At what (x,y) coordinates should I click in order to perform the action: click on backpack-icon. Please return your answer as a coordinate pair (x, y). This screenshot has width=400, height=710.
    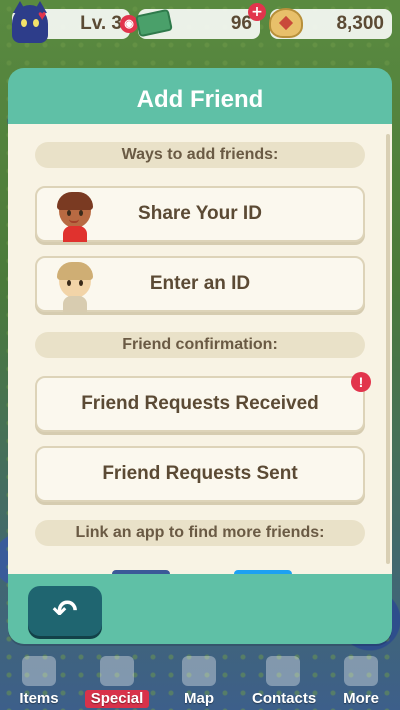
    Looking at the image, I should click on (39, 671).